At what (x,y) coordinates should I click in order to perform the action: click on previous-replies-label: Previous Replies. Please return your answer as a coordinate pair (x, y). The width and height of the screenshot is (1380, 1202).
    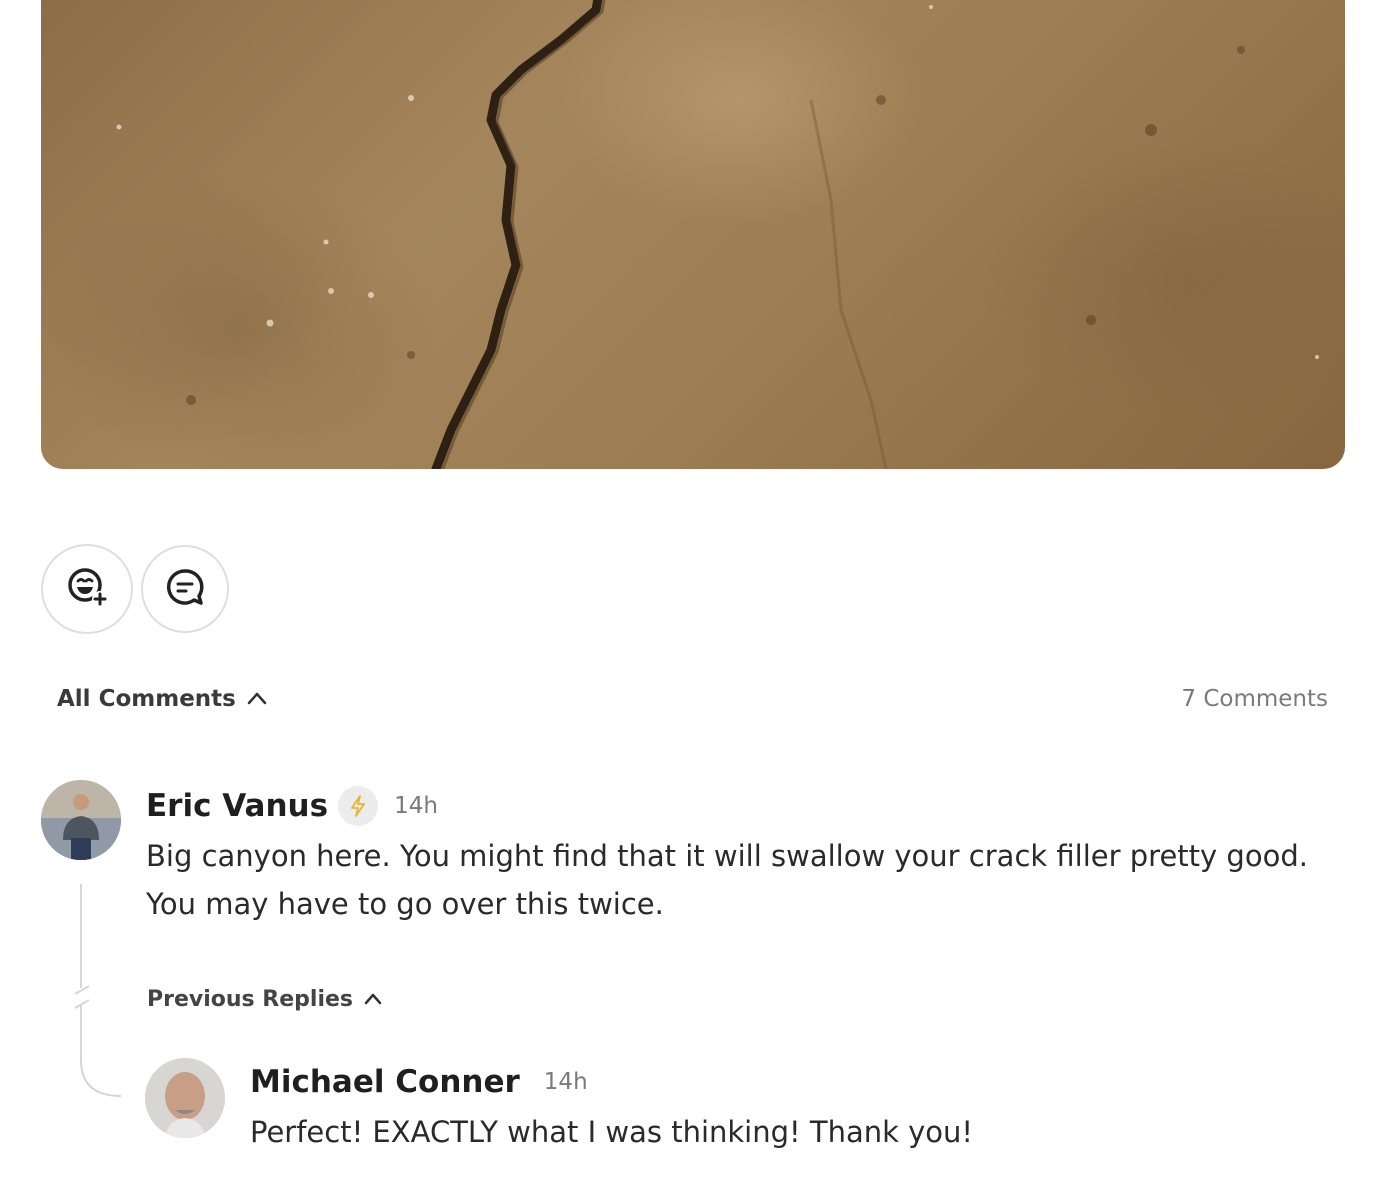
    Looking at the image, I should click on (250, 999).